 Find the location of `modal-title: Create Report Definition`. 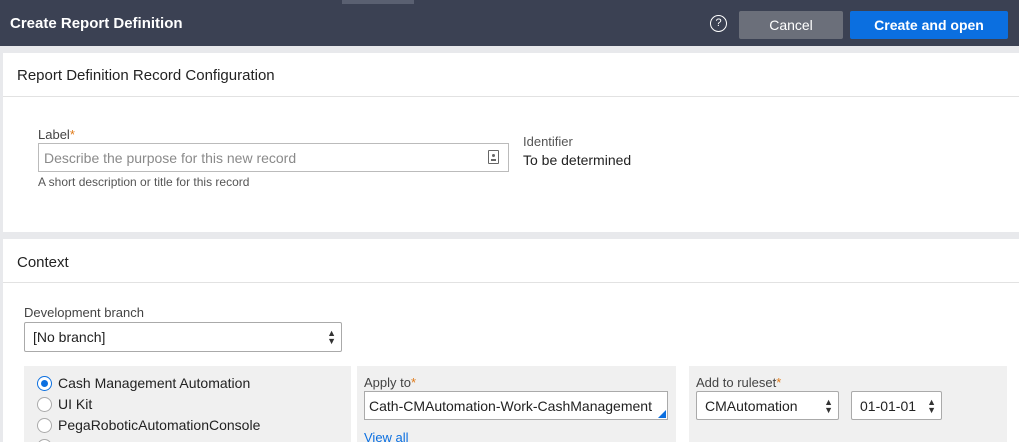

modal-title: Create Report Definition is located at coordinates (96, 23).